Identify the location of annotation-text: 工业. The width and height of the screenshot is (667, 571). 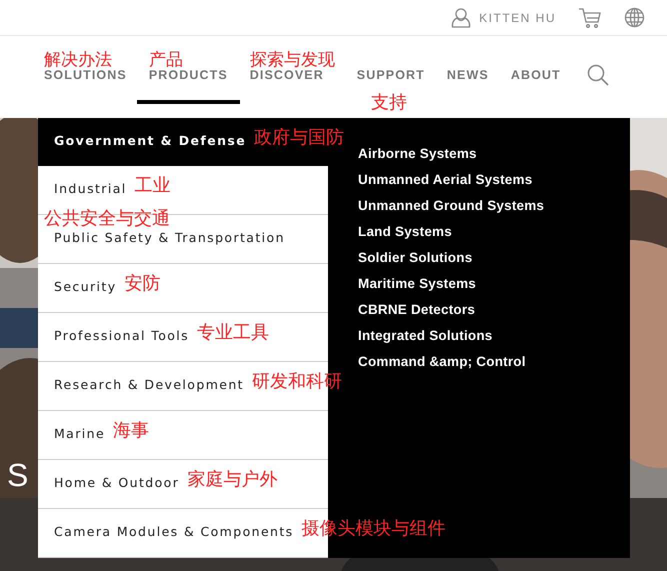
(152, 186).